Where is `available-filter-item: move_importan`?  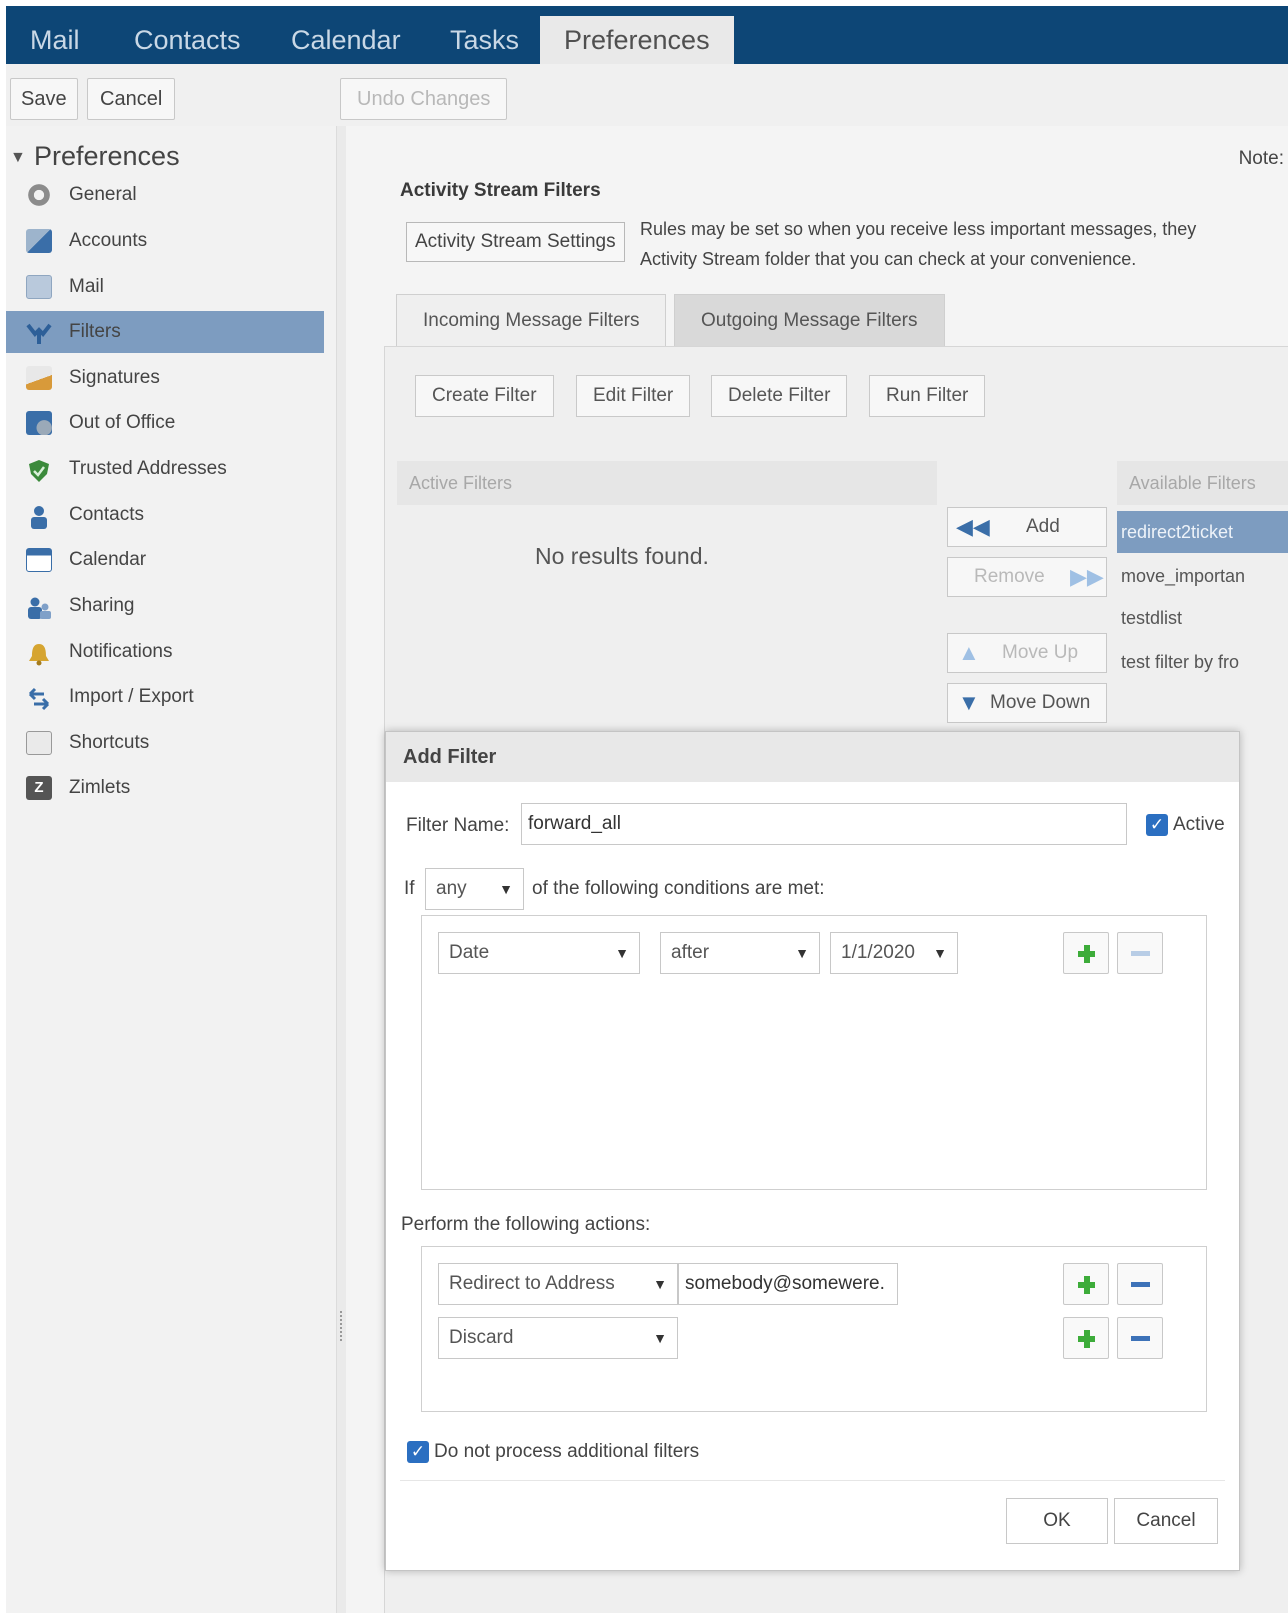
available-filter-item: move_importan is located at coordinates (1202, 576).